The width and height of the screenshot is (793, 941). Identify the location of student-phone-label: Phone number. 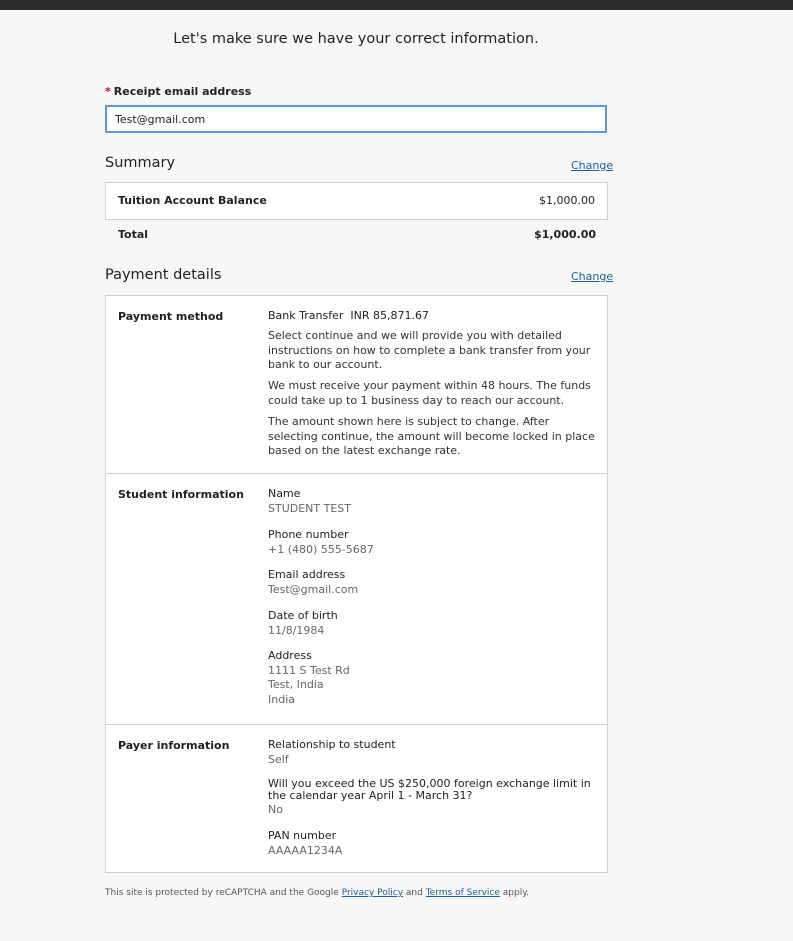
(308, 534).